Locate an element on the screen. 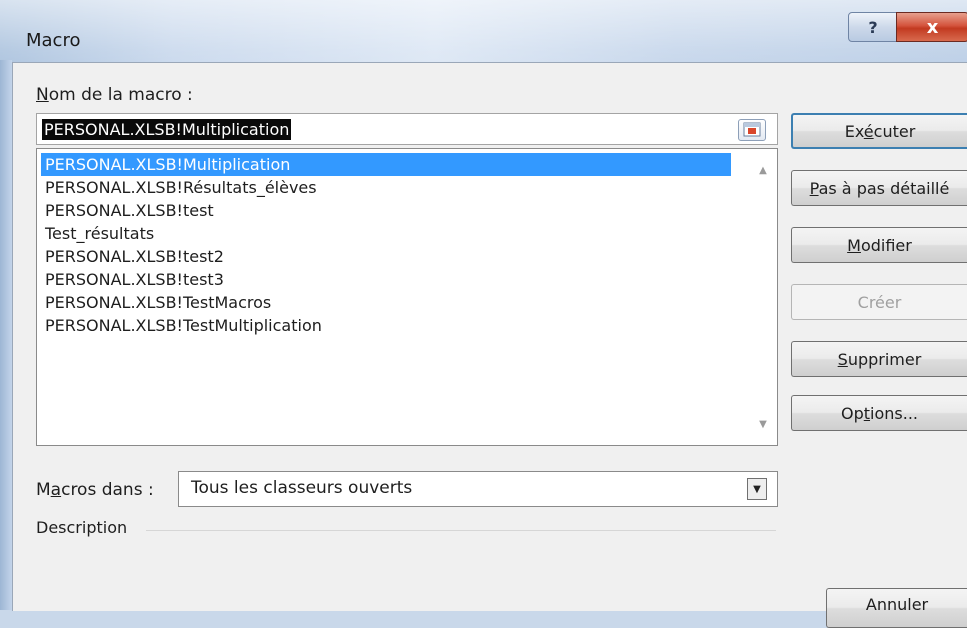 The height and width of the screenshot is (628, 967). macro-name-label-mnemonic: N is located at coordinates (42, 95).